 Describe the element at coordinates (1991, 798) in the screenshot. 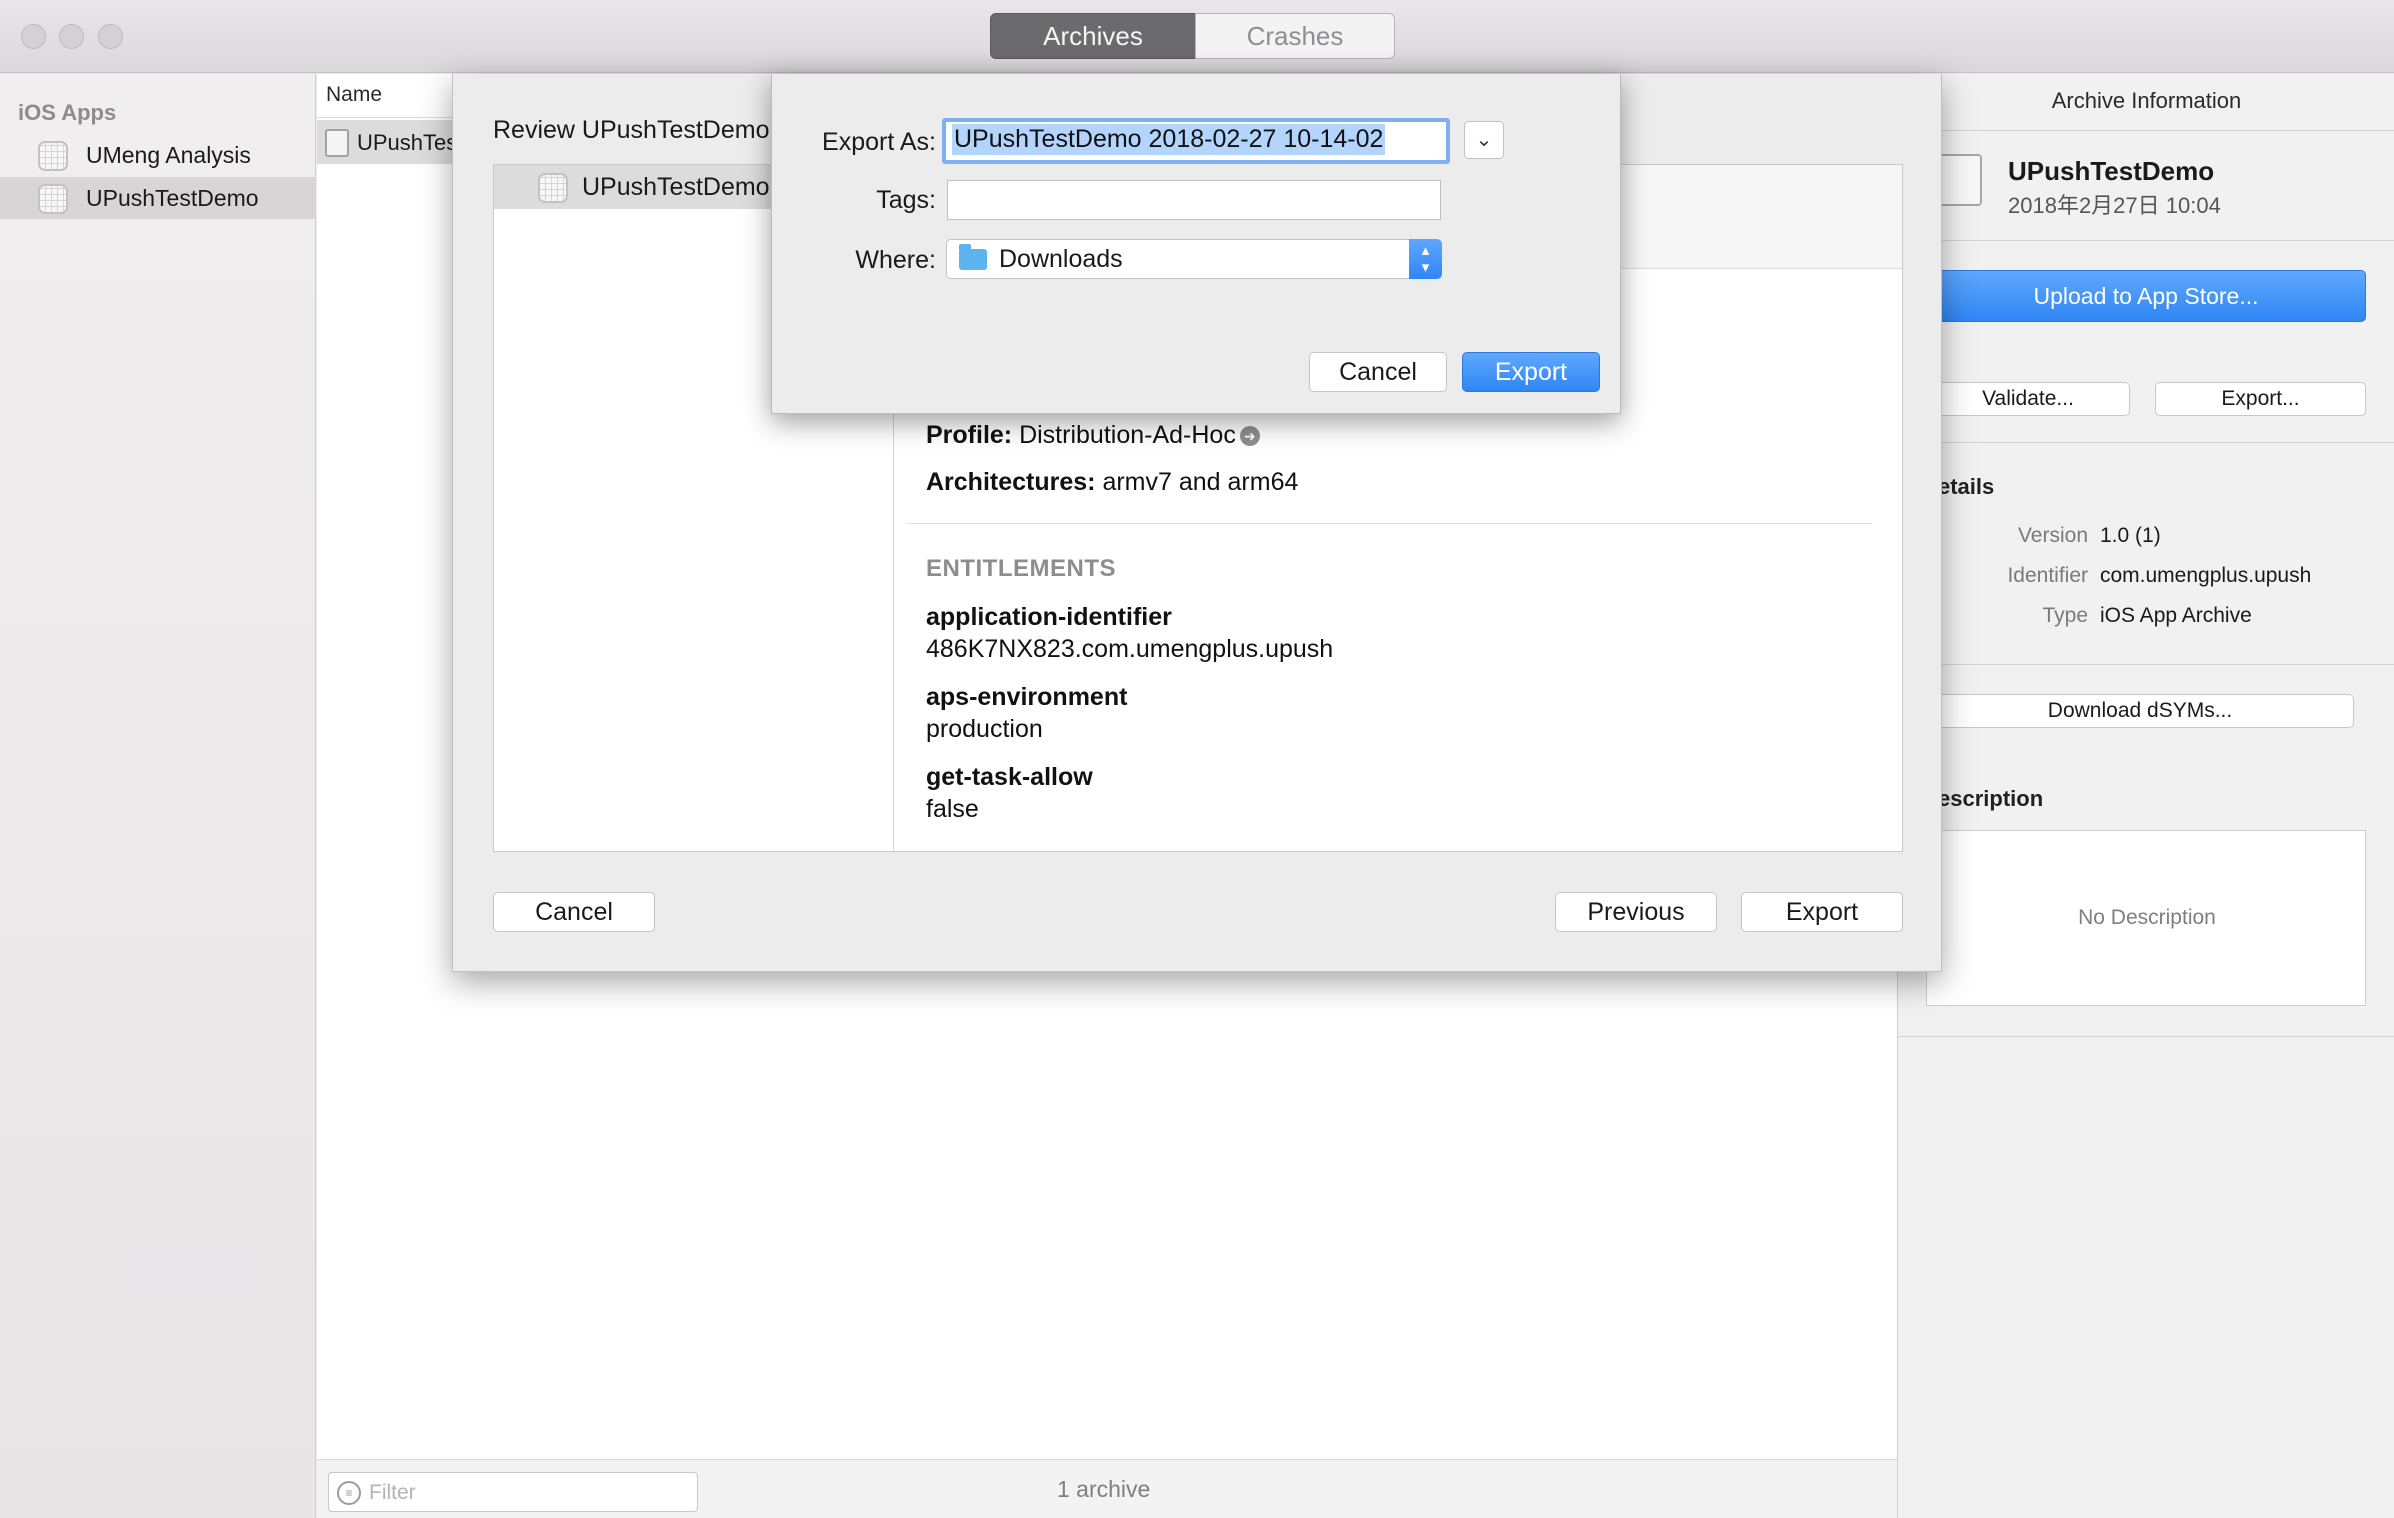

I see `description-section-label: escription` at that location.